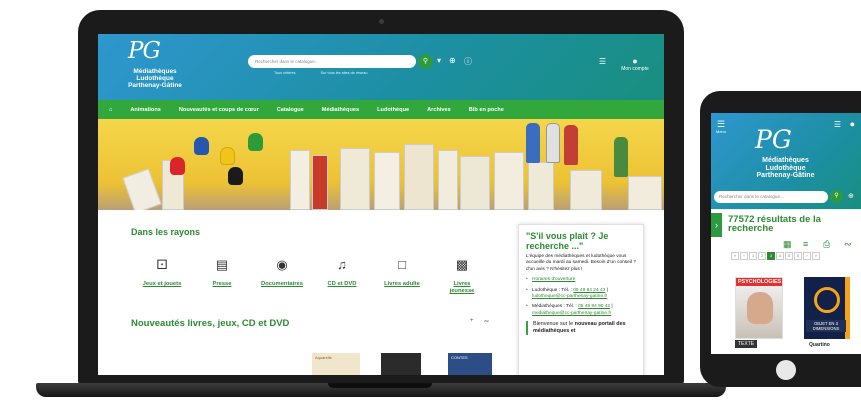  What do you see at coordinates (282, 272) in the screenshot?
I see `rayon-documentaires: ◉ Documentaires` at bounding box center [282, 272].